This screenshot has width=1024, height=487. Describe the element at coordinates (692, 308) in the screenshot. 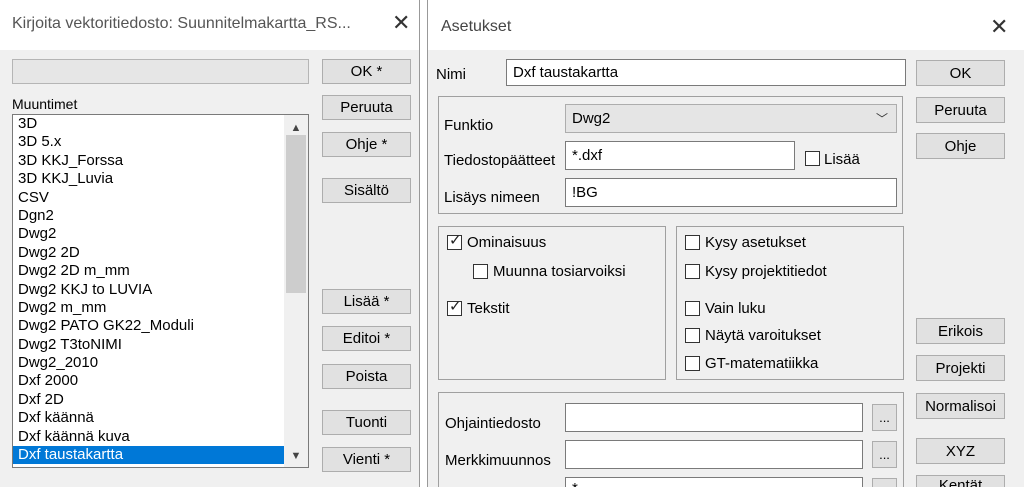

I see `read-only-checkbox` at that location.